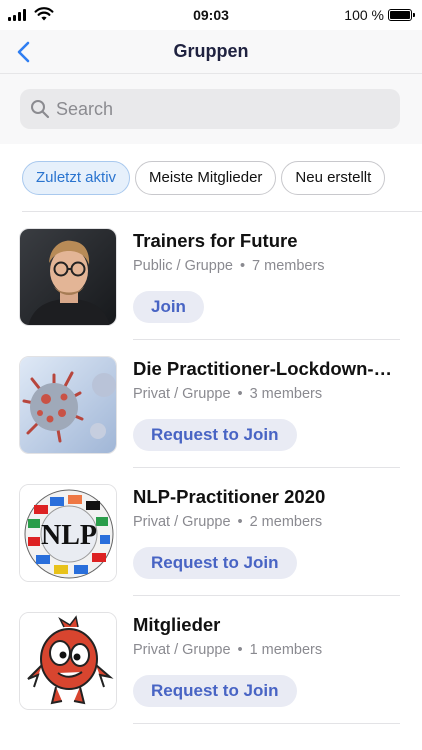 The height and width of the screenshot is (750, 422). Describe the element at coordinates (68, 277) in the screenshot. I see `group-avatar-portrait` at that location.